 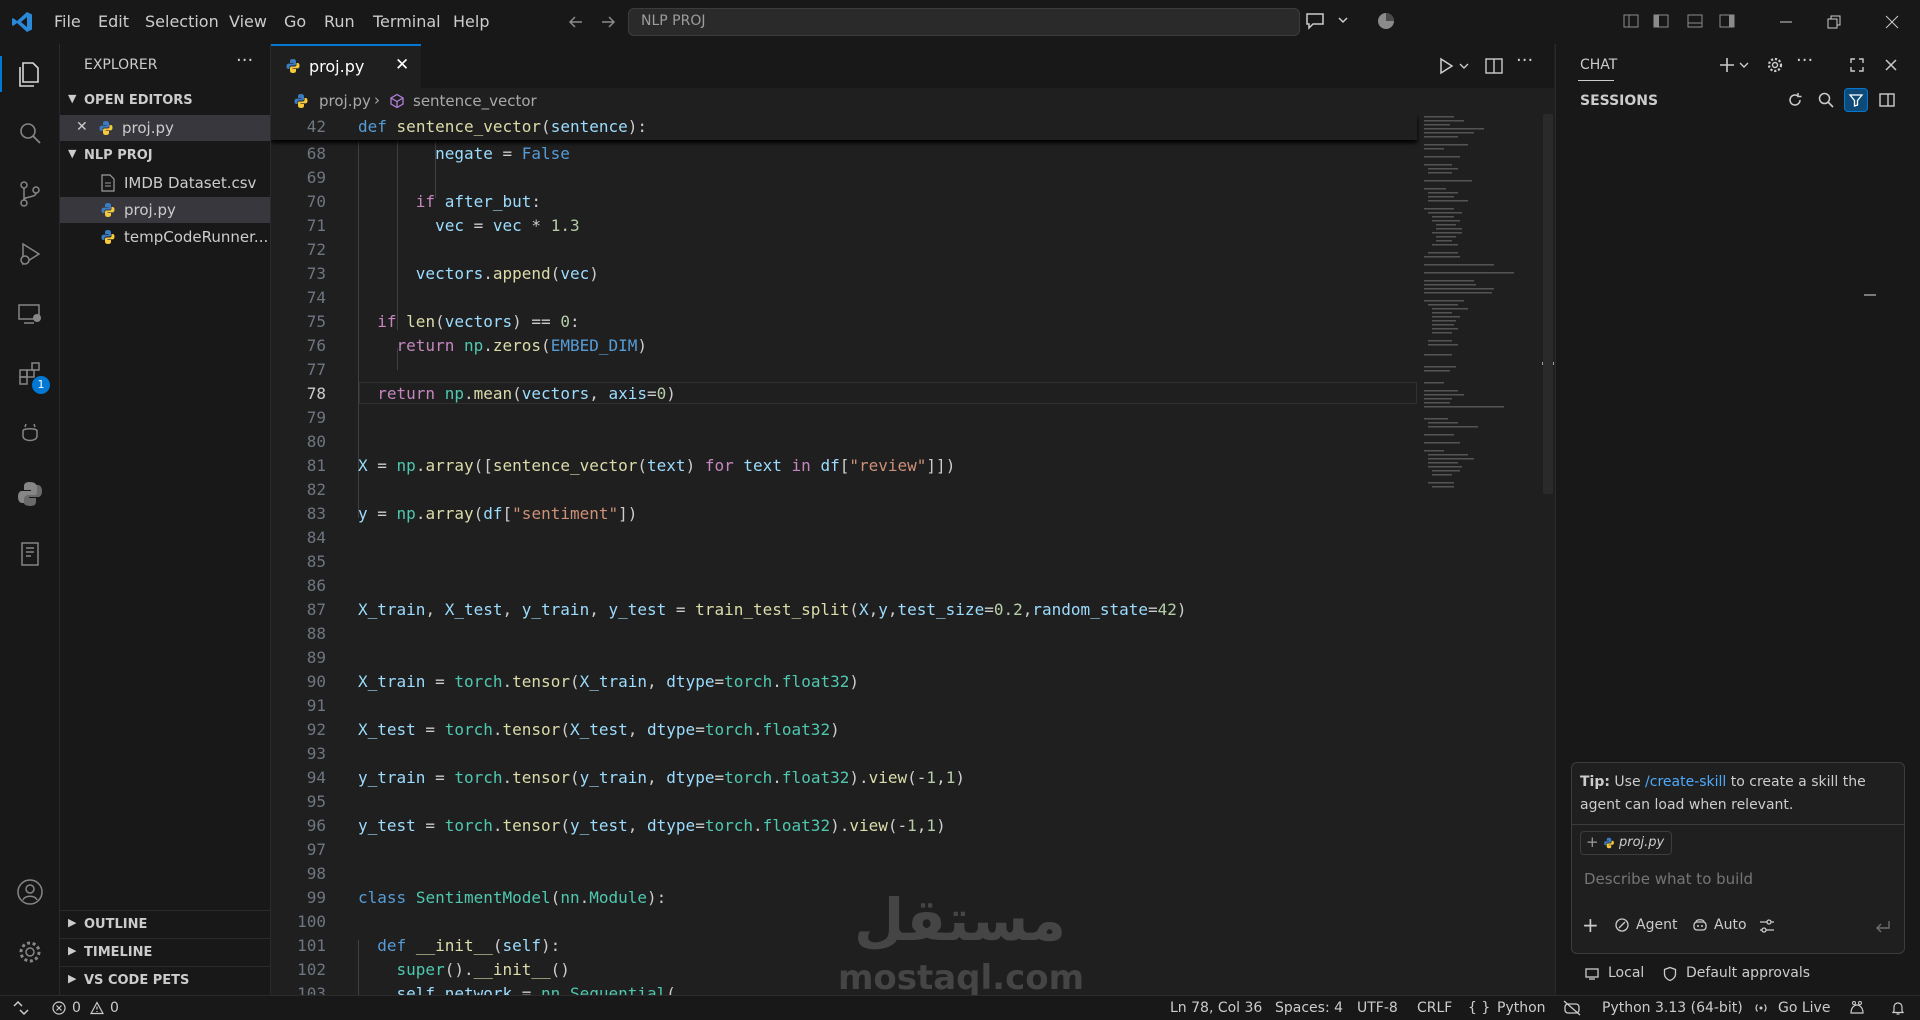 I want to click on configure-tools-icon, so click(x=1767, y=926).